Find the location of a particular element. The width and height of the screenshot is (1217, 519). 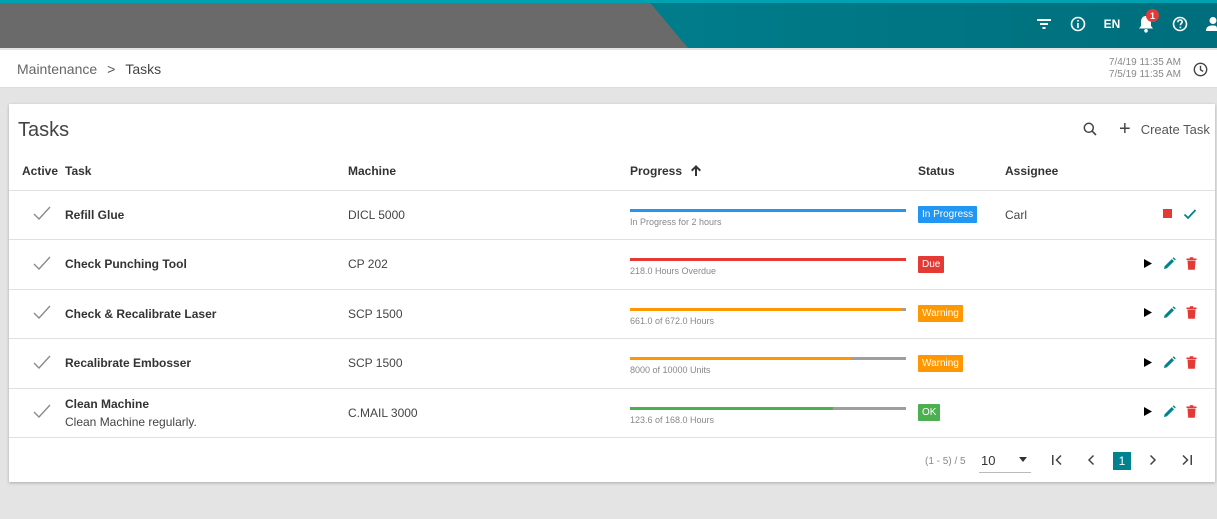

checkmark-icon is located at coordinates (1190, 214).